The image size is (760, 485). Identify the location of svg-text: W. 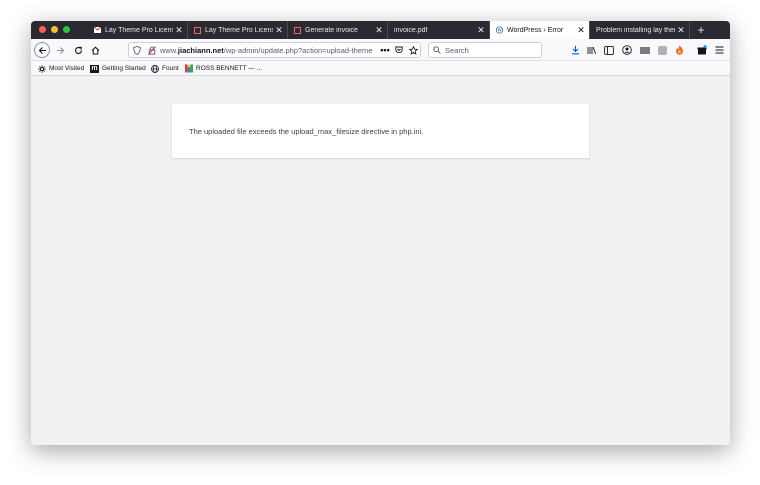
(499, 30).